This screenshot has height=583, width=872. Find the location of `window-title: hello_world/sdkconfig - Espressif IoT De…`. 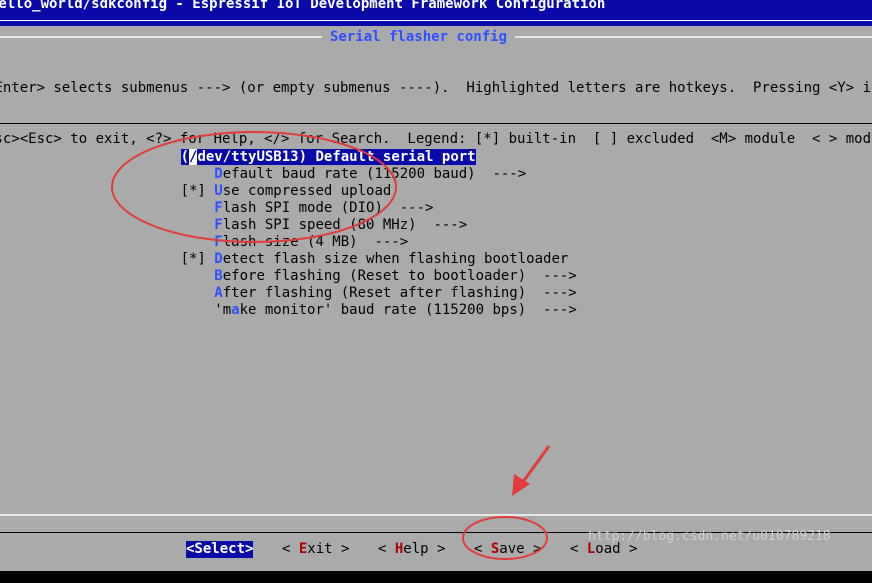

window-title: hello_world/sdkconfig - Espressif IoT De… is located at coordinates (303, 6).